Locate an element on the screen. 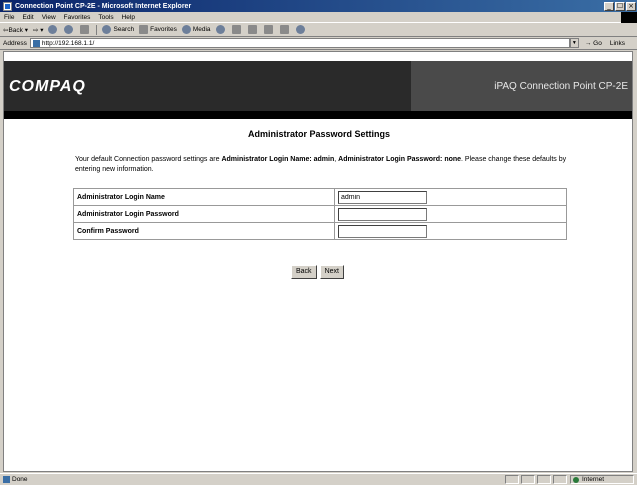  back-wizard-button: Back is located at coordinates (304, 272).